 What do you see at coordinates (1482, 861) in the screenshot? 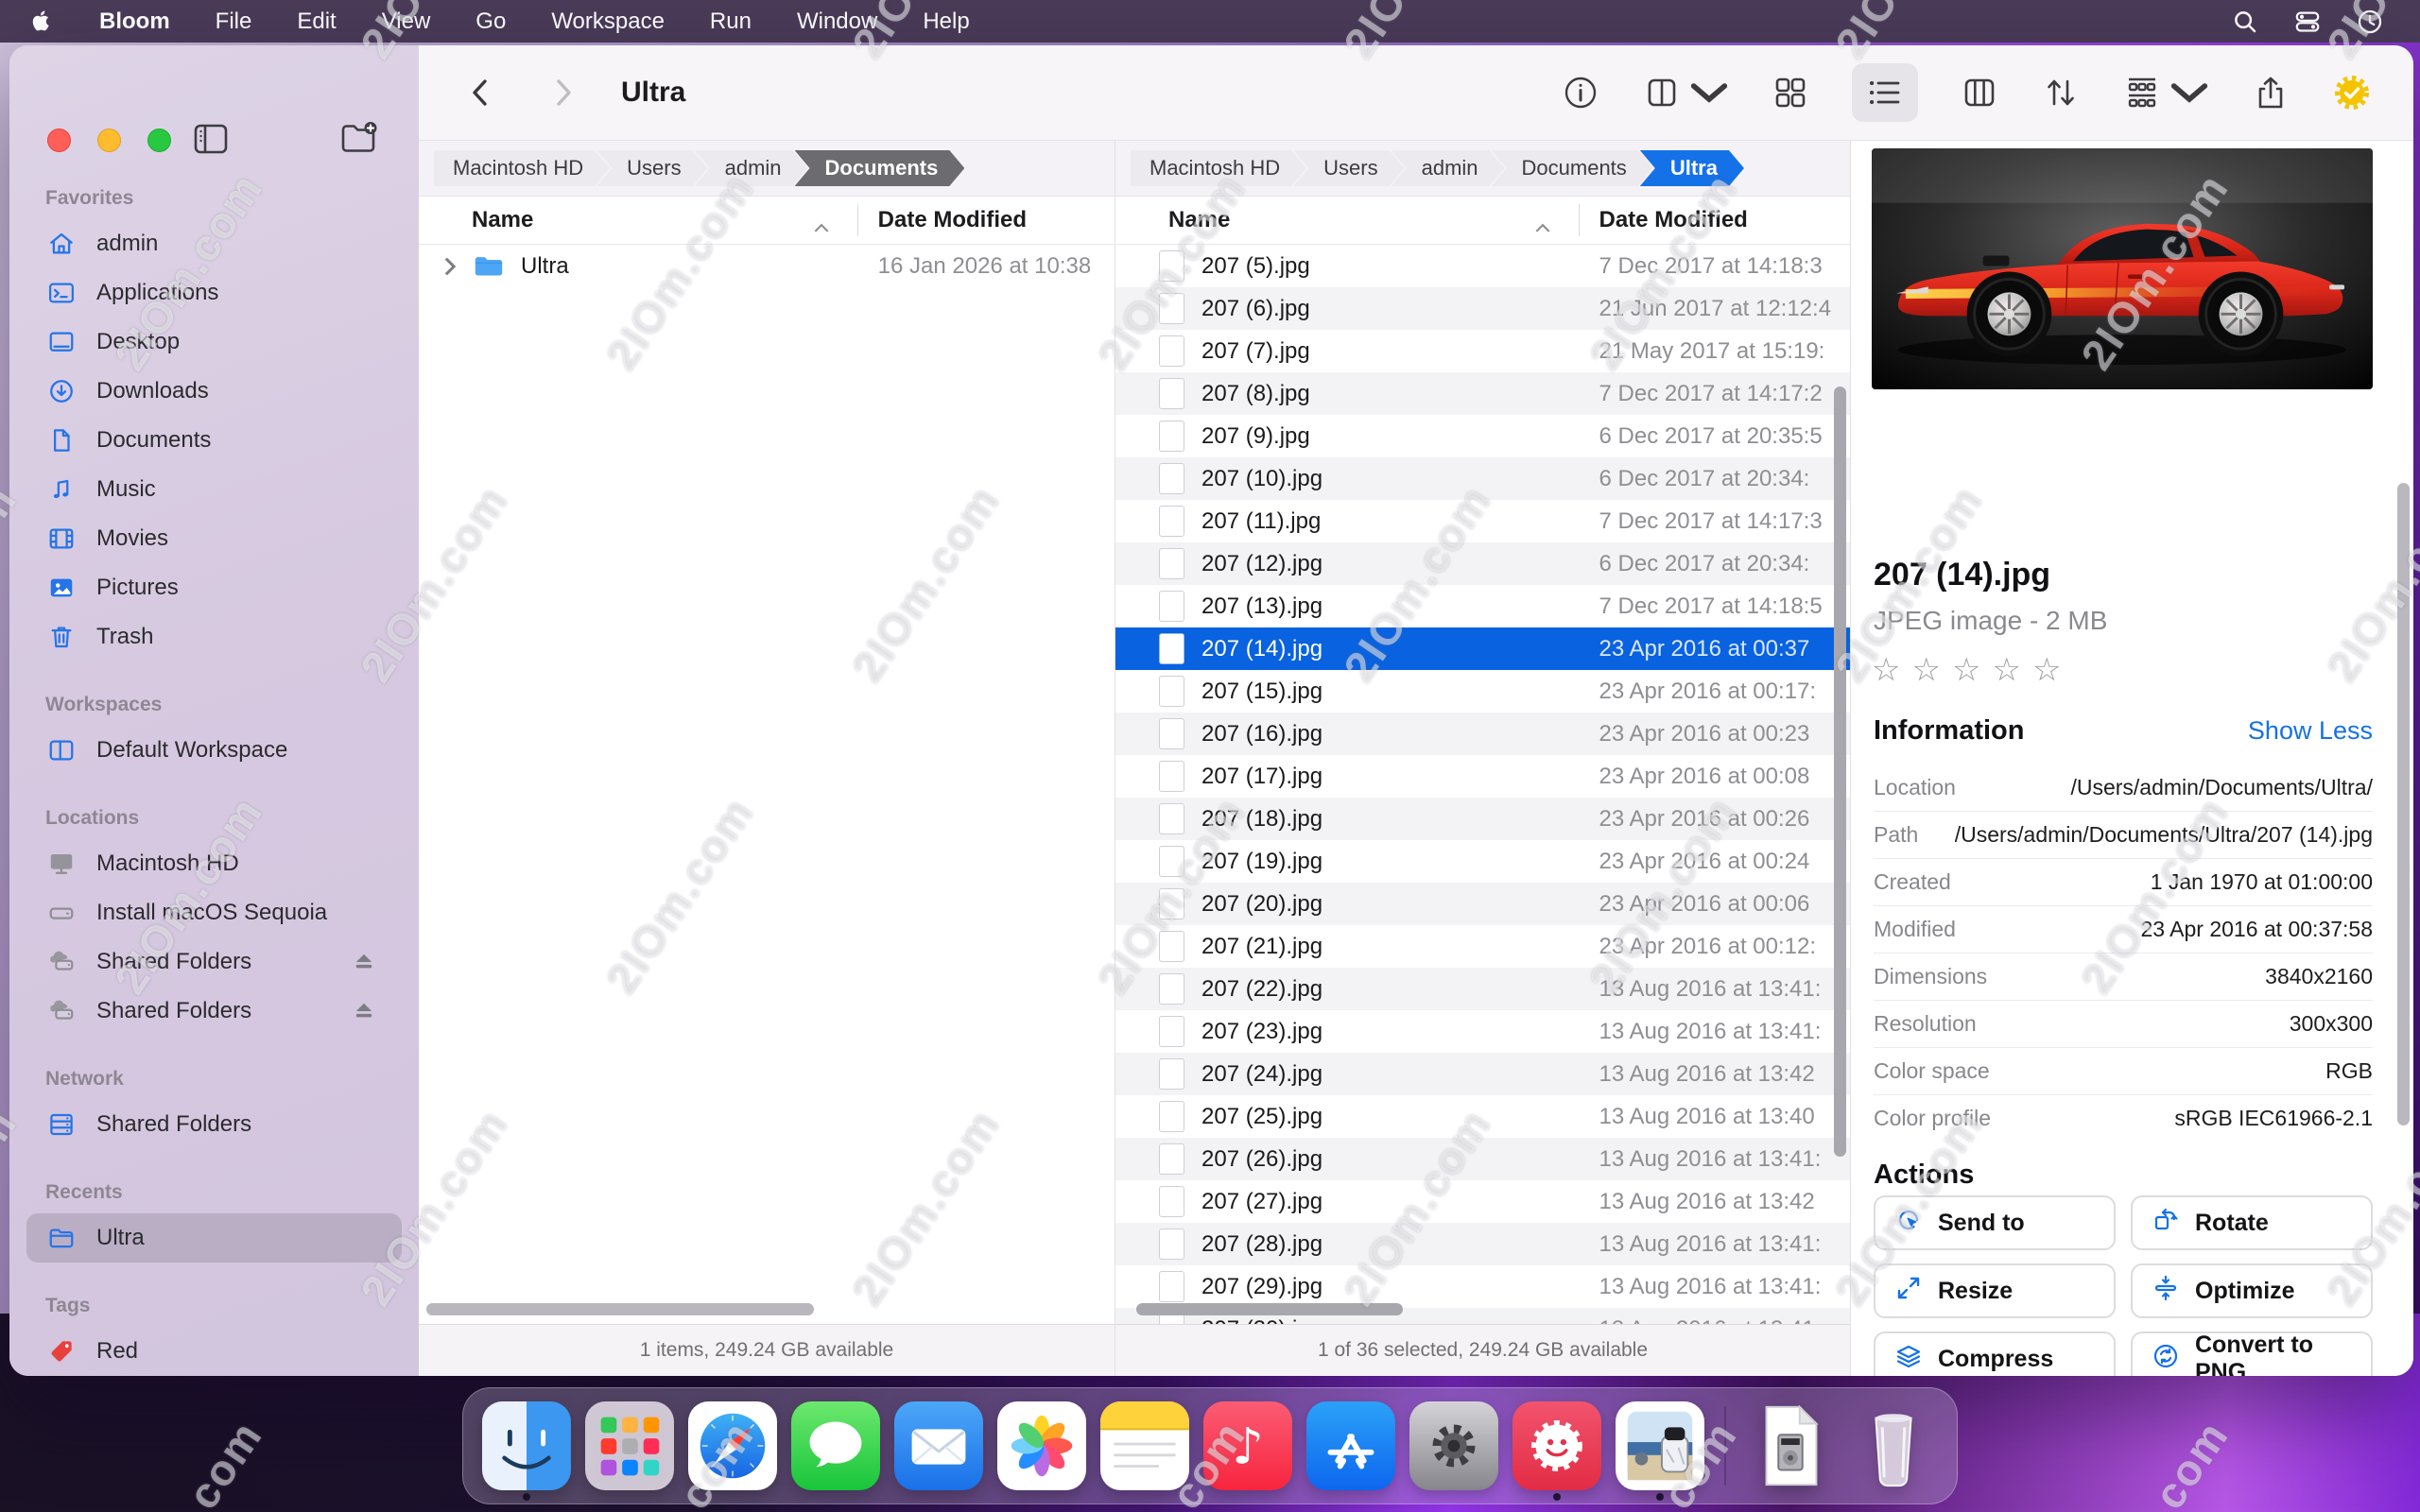
I see `file-row-207-19-jpg: 207 (19).jpg 23 Apr 2016 at 00:24` at bounding box center [1482, 861].